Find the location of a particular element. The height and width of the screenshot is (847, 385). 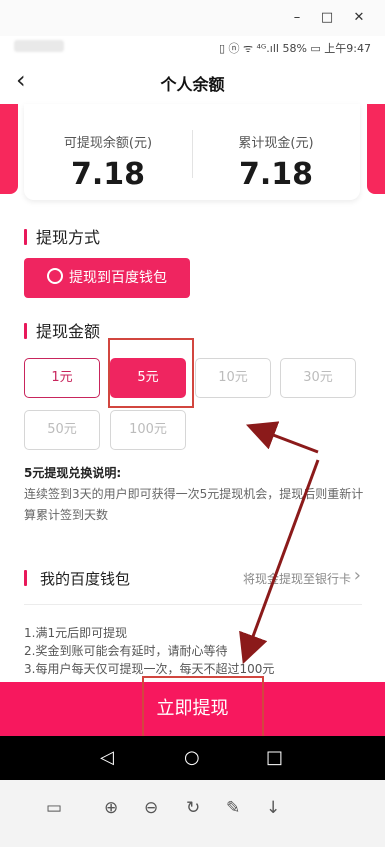

annotation-arrows is located at coordinates (279, 543).